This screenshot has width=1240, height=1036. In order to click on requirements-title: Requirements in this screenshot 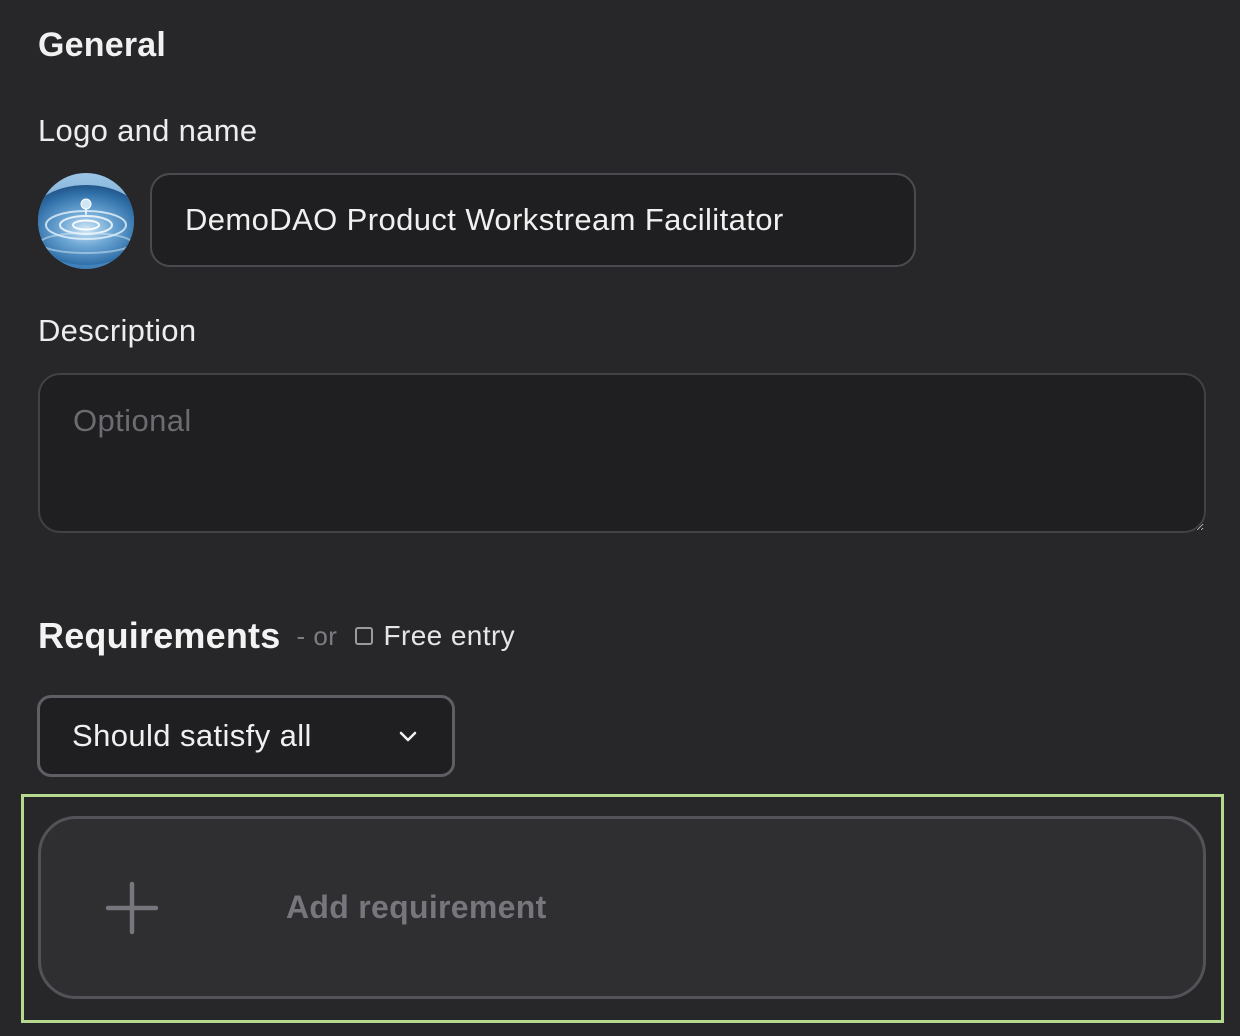, I will do `click(159, 635)`.